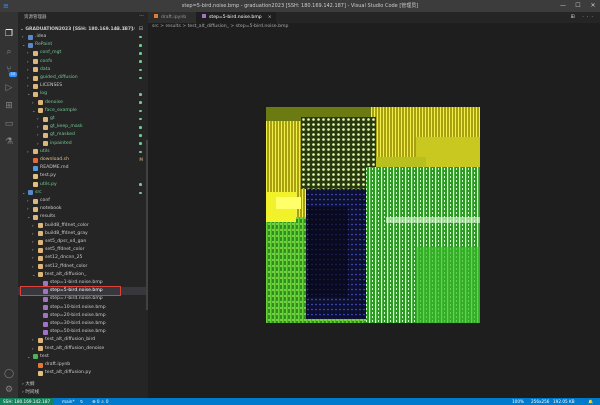 The width and height of the screenshot is (600, 405). I want to click on tree-folder: › confs, so click(83, 62).